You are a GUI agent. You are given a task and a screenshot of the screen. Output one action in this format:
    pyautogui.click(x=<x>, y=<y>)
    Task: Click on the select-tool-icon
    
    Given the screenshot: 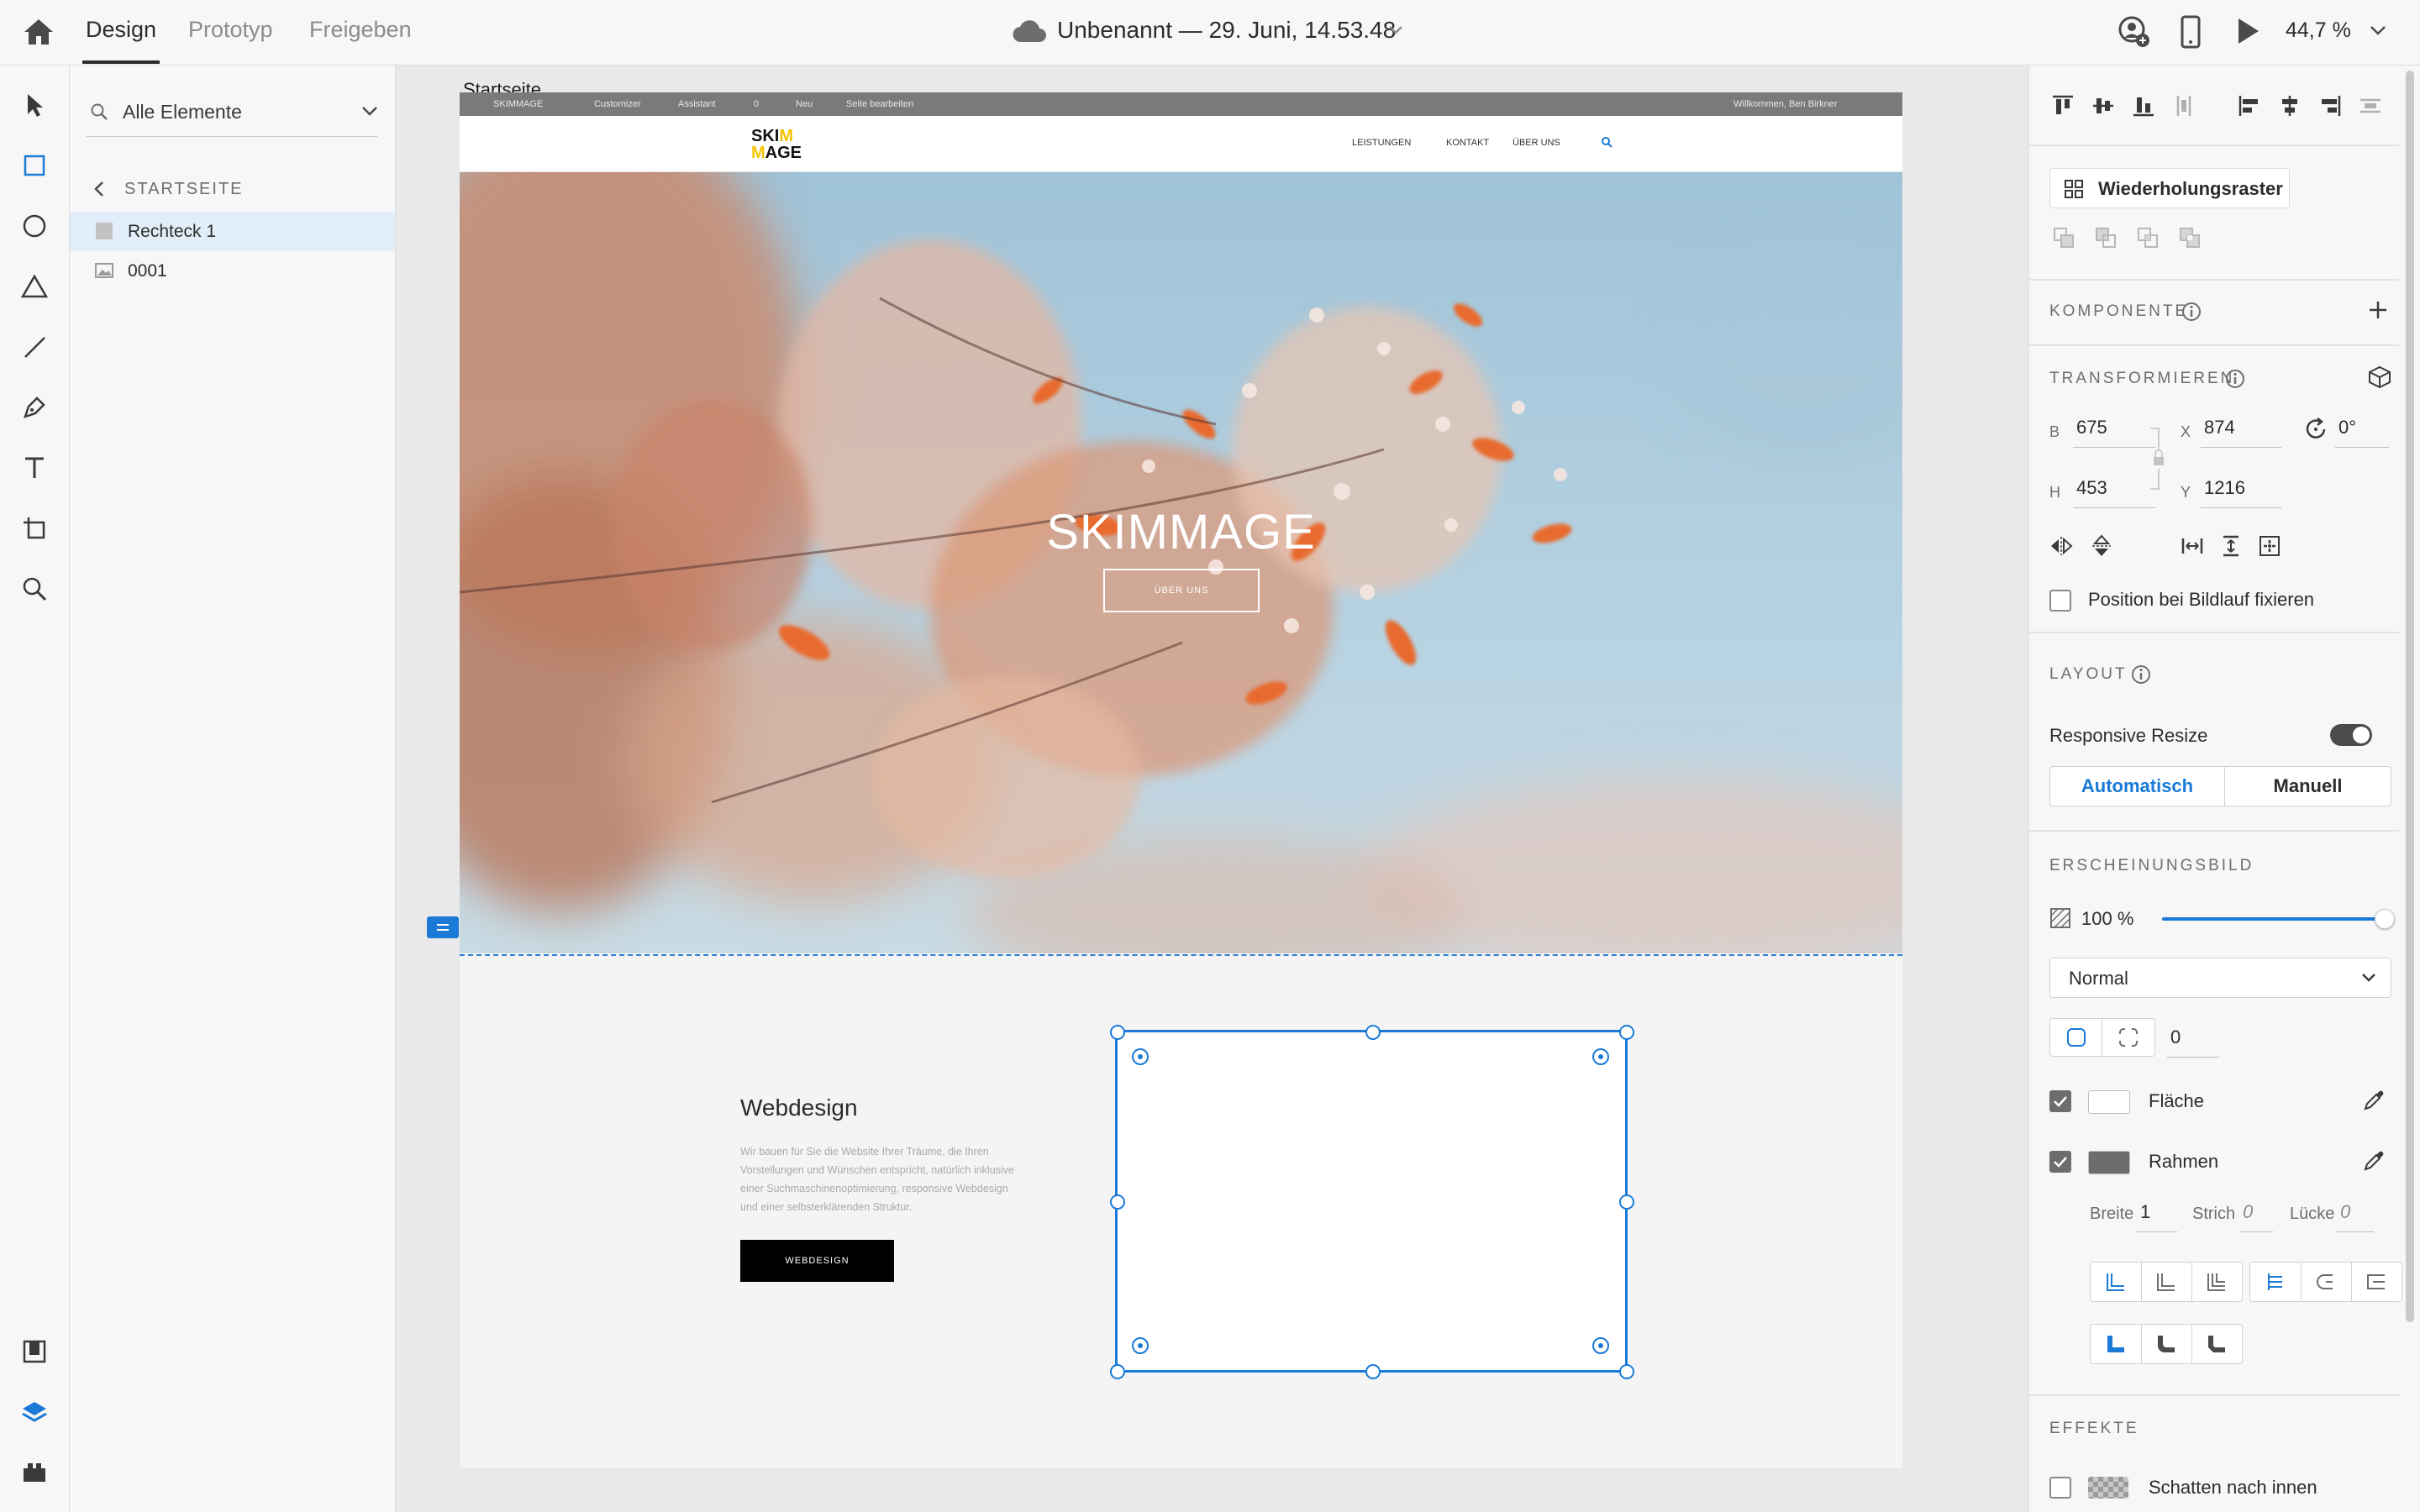 What is the action you would take?
    pyautogui.click(x=34, y=105)
    